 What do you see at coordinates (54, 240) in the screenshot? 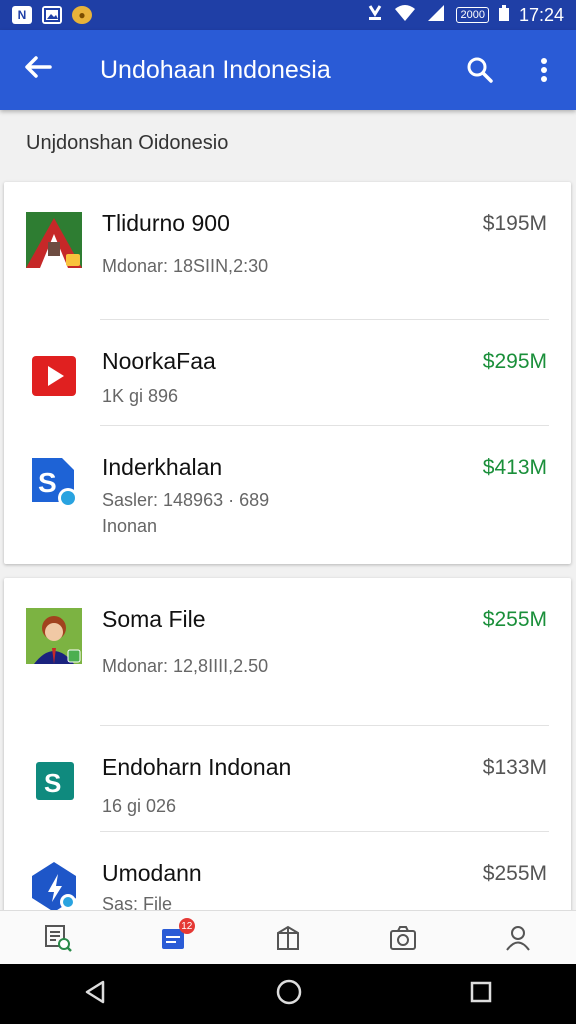
I see `game-icon` at bounding box center [54, 240].